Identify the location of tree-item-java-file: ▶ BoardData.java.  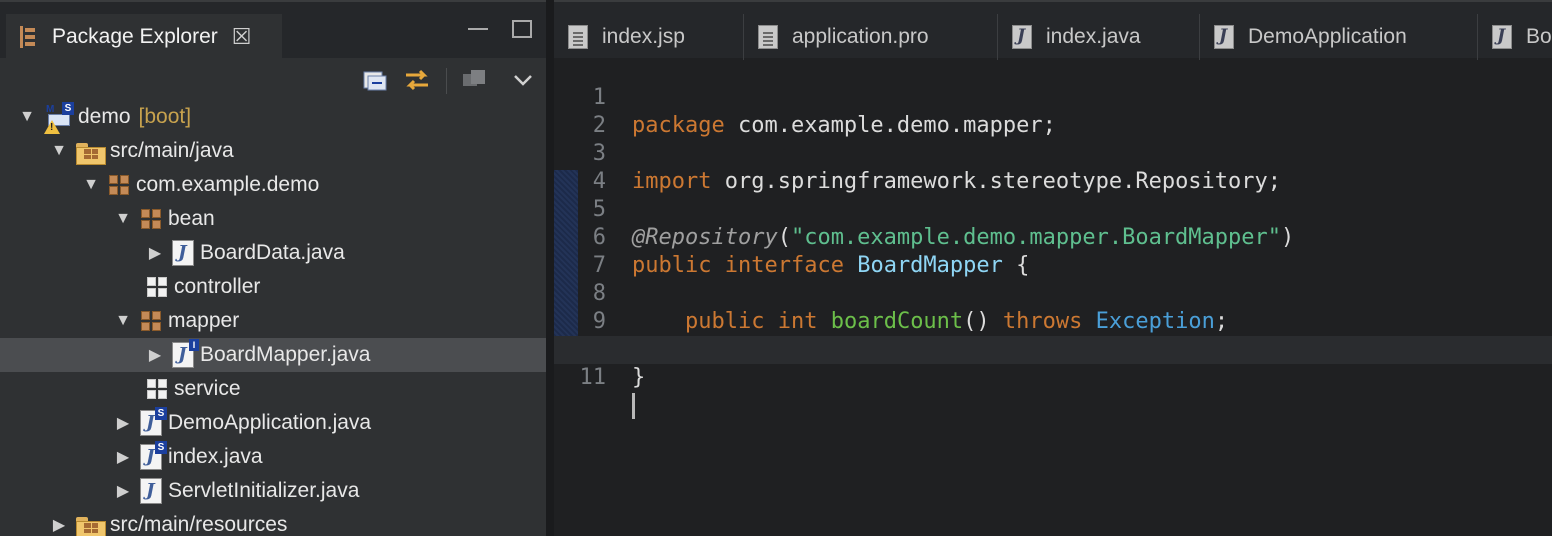
(273, 253).